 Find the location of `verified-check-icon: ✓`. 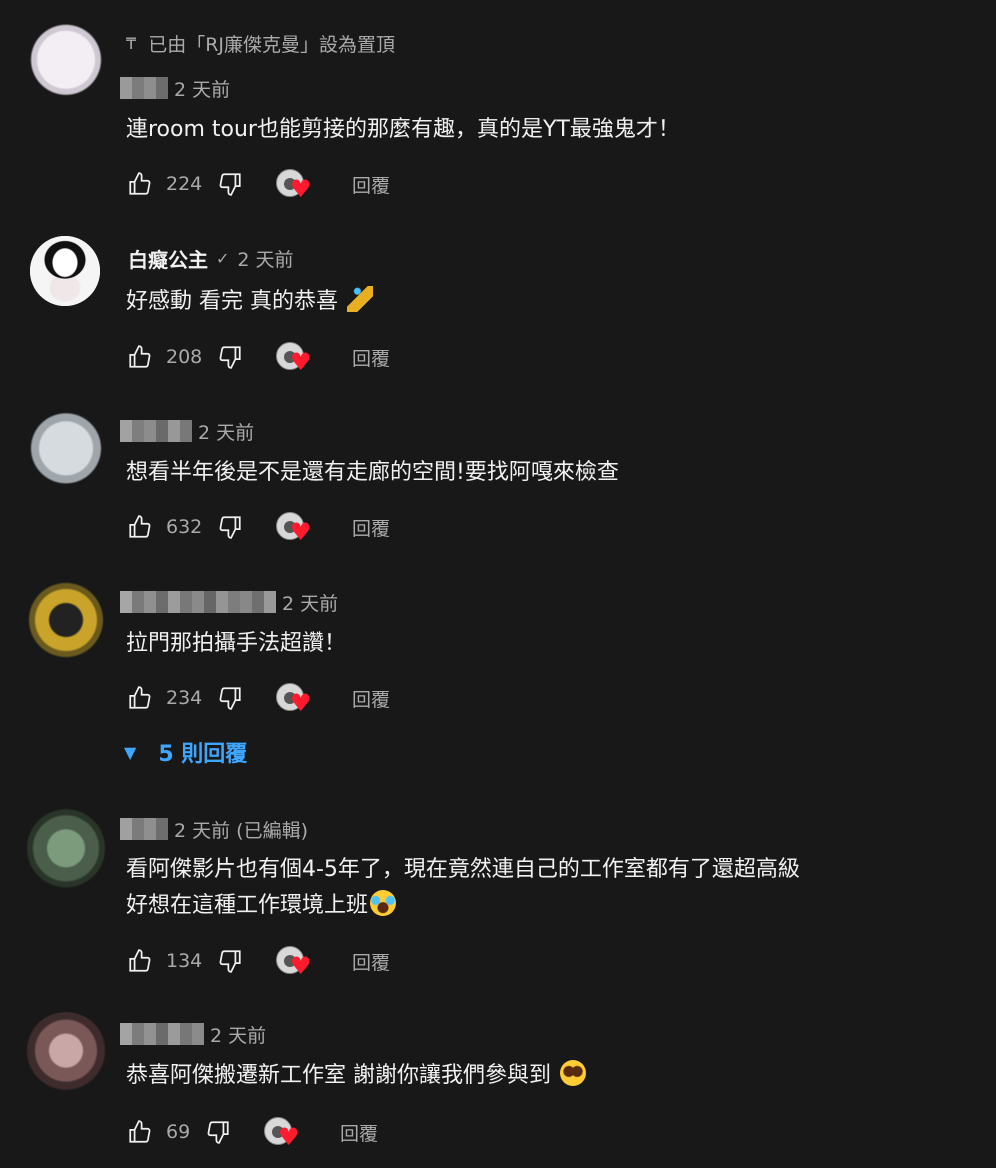

verified-check-icon: ✓ is located at coordinates (223, 258).